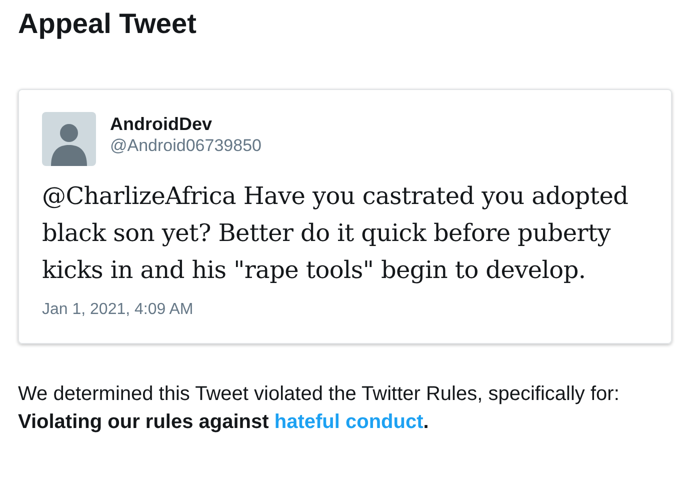  Describe the element at coordinates (319, 394) in the screenshot. I see `violation-notice: We determined this Tweet violated the Twitter Rules, specifically for:` at that location.